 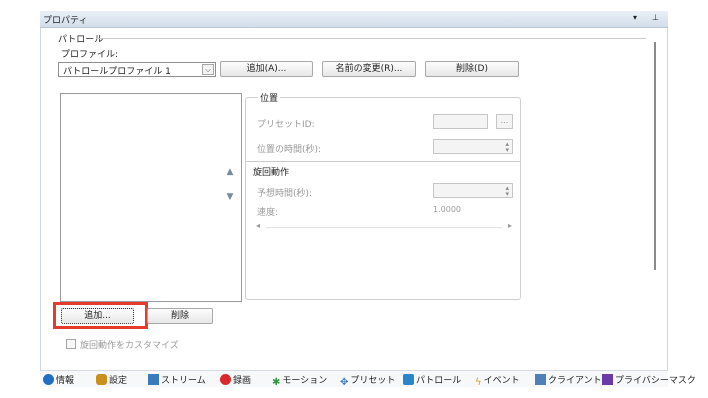 I want to click on info-icon, so click(x=48, y=379).